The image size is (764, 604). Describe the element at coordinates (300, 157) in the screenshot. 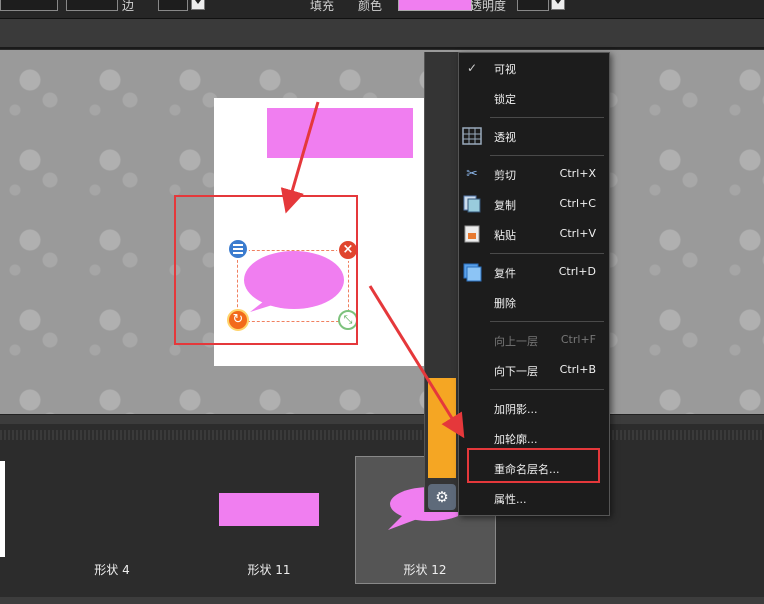

I see `arrow-to-shape` at that location.